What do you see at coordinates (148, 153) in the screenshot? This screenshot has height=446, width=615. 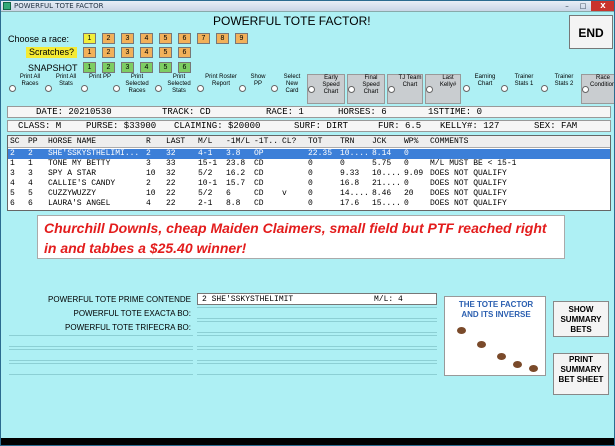 I see `table-cell: 2` at bounding box center [148, 153].